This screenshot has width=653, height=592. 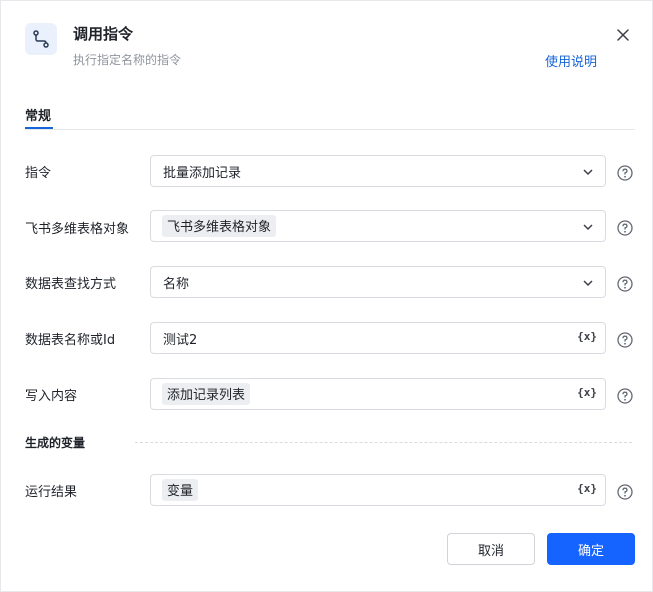 I want to click on close-icon, so click(x=623, y=35).